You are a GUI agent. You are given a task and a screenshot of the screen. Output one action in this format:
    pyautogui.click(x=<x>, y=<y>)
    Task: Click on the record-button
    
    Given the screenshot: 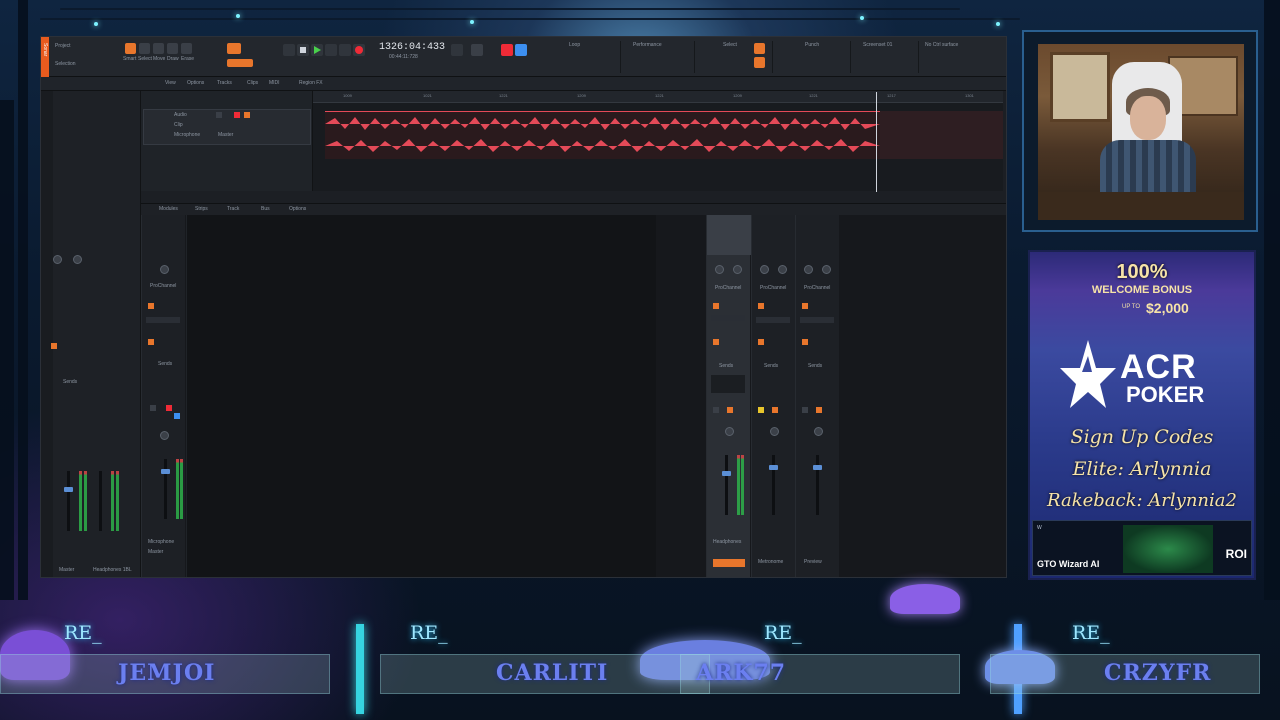 What is the action you would take?
    pyautogui.click(x=359, y=50)
    